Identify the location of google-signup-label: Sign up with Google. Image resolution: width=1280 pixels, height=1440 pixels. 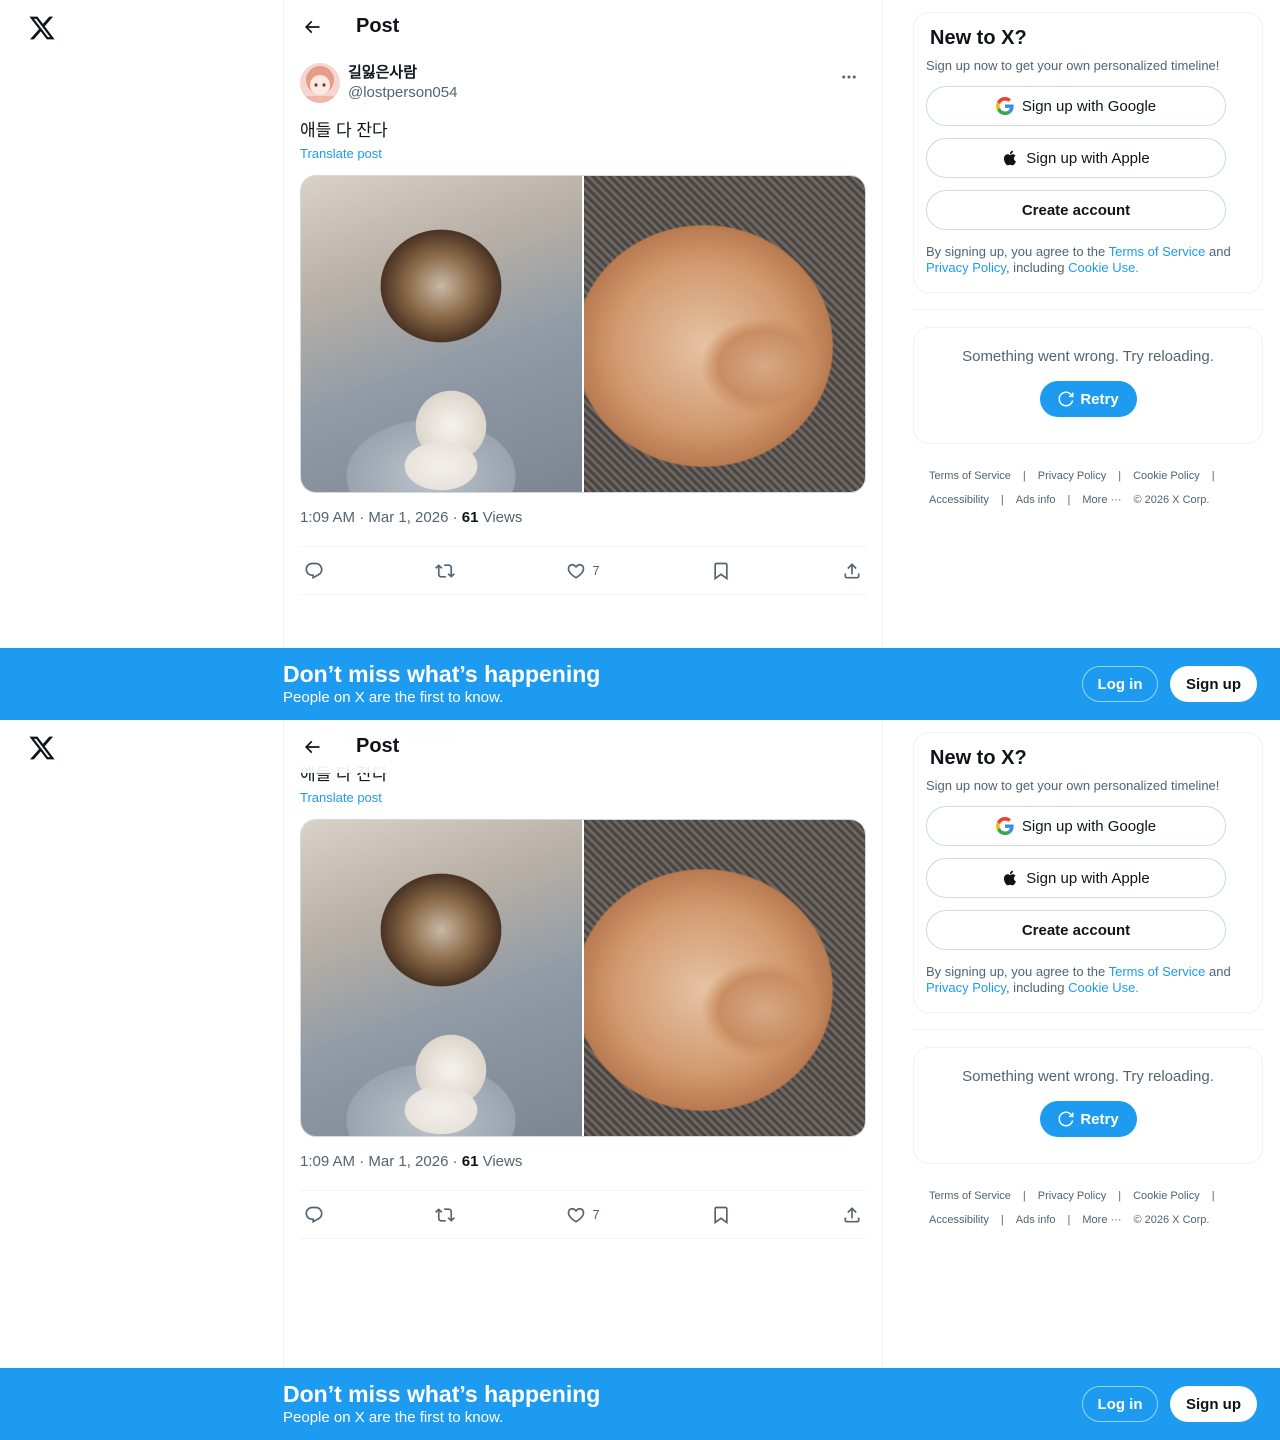
(1089, 106).